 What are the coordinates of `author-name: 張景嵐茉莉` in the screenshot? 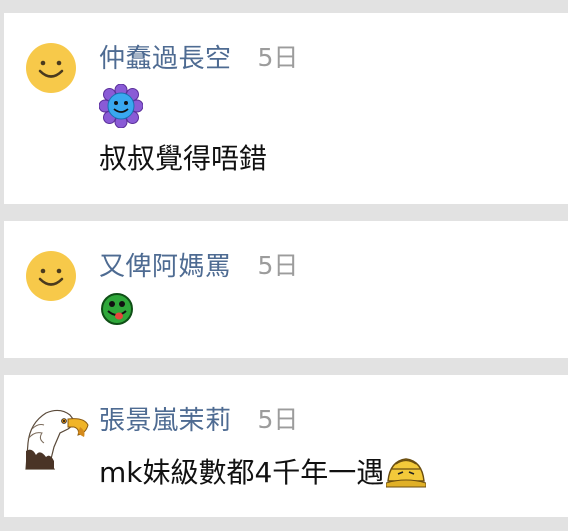 It's located at (165, 418).